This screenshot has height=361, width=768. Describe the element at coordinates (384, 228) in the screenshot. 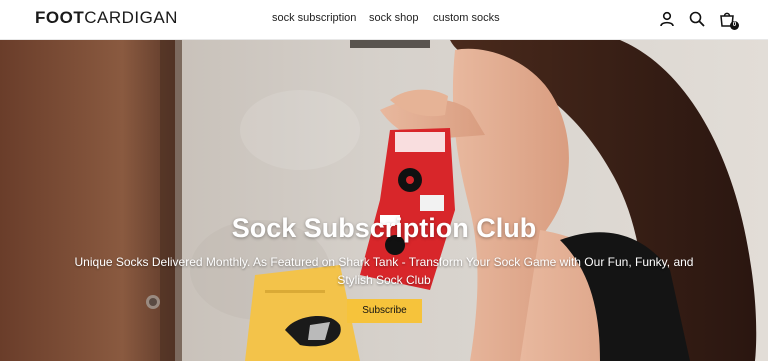

I see `hero-title: Sock Subscription Club` at that location.